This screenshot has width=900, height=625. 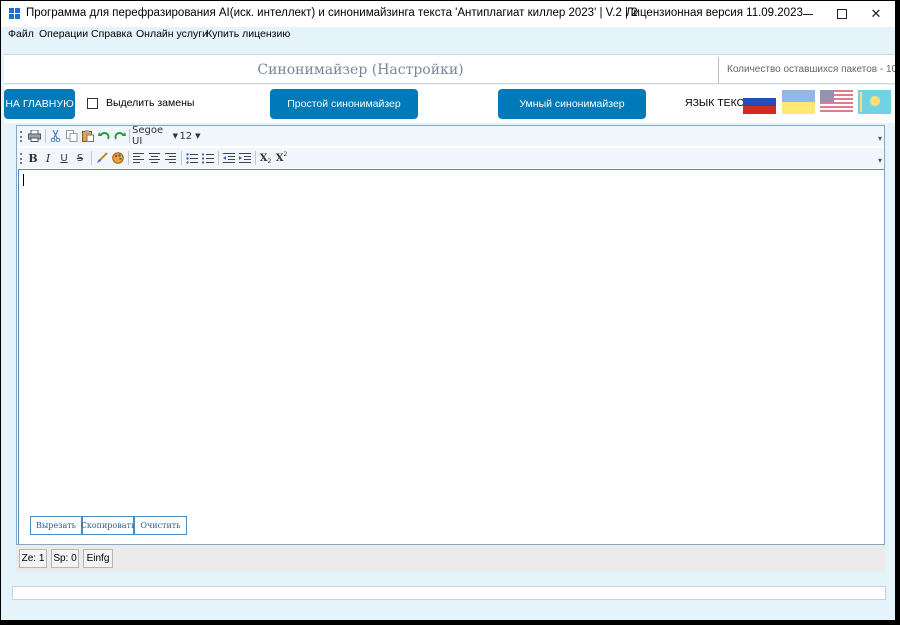 I want to click on redo-icon, so click(x=119, y=136).